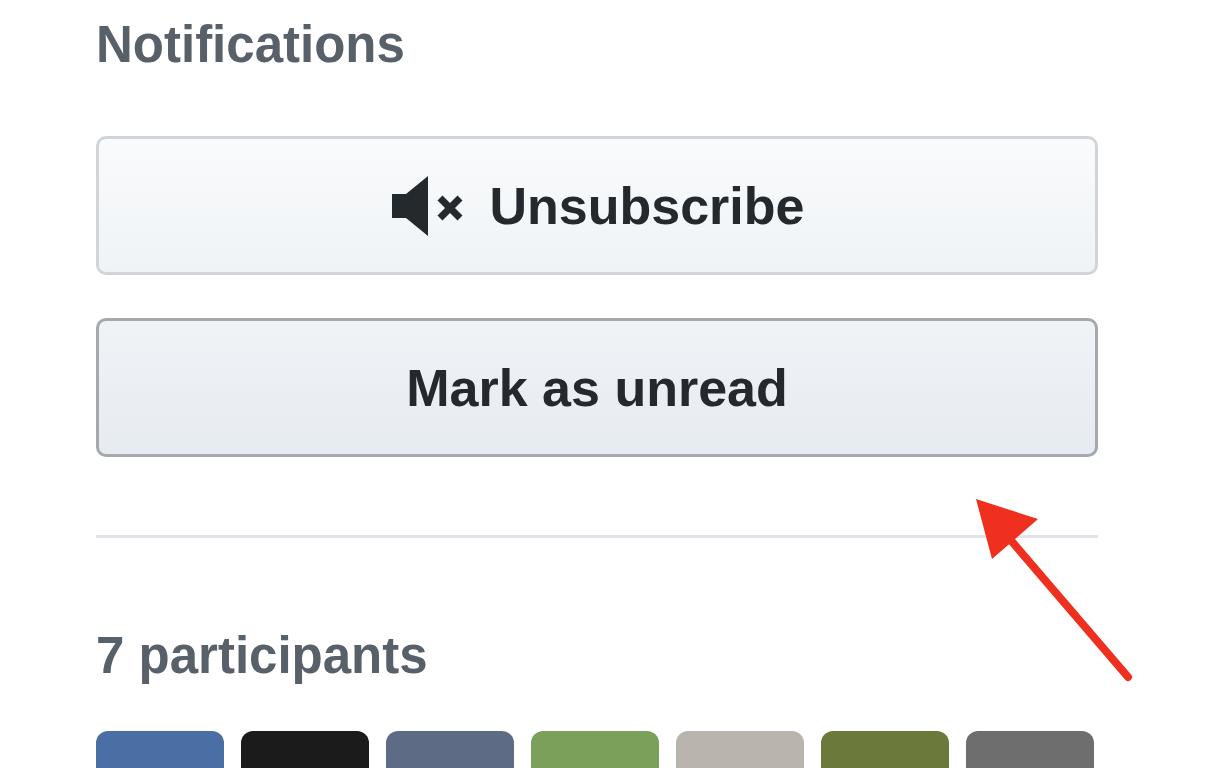 Image resolution: width=1228 pixels, height=768 pixels. What do you see at coordinates (597, 387) in the screenshot?
I see `mark-unread-button: Mark as unread` at bounding box center [597, 387].